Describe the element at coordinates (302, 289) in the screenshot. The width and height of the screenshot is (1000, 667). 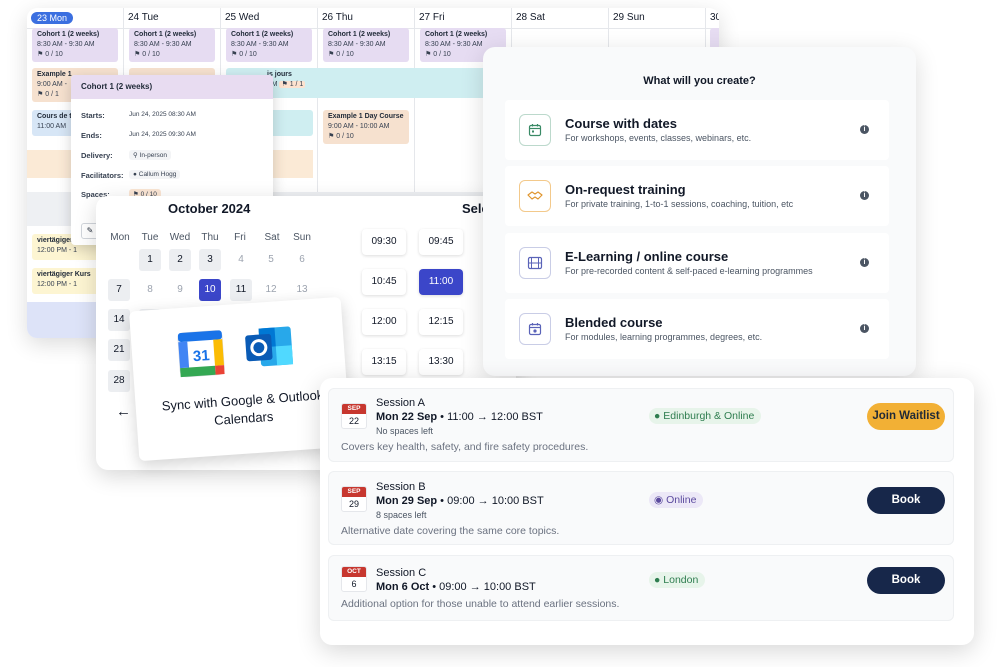
I see `date-cell: 13` at that location.